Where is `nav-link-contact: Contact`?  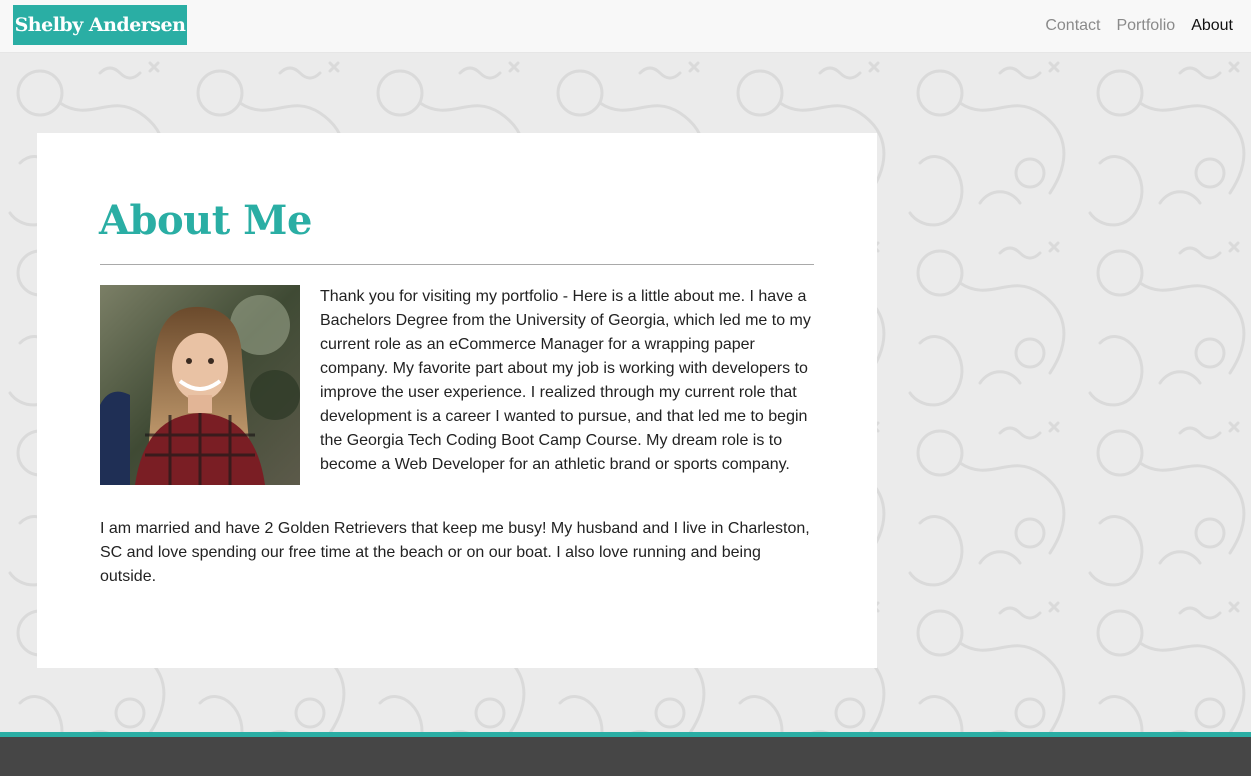
nav-link-contact: Contact is located at coordinates (1072, 26).